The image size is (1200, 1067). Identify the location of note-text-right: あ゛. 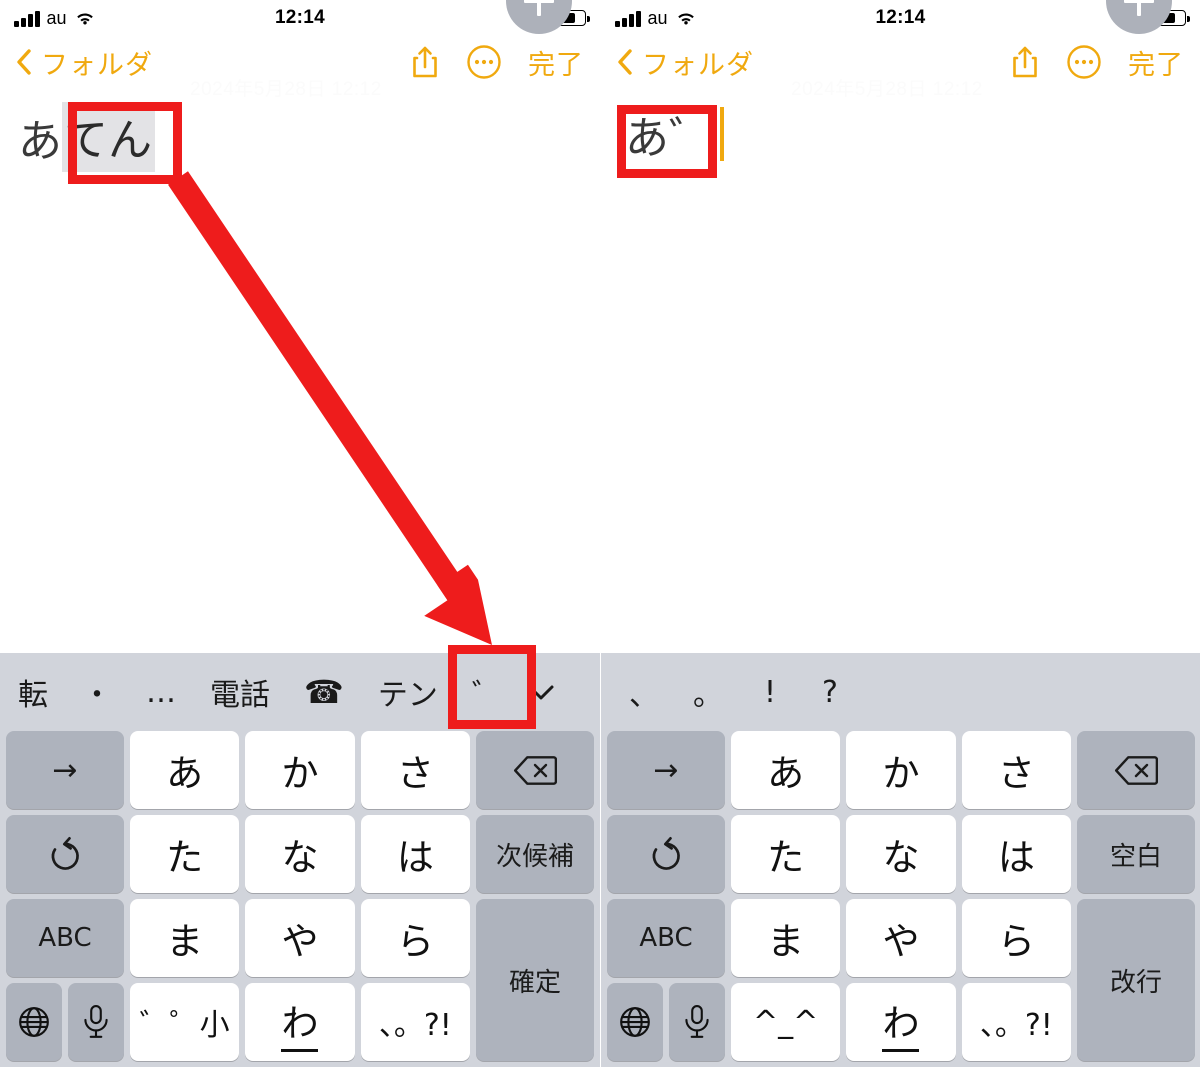
(674, 134).